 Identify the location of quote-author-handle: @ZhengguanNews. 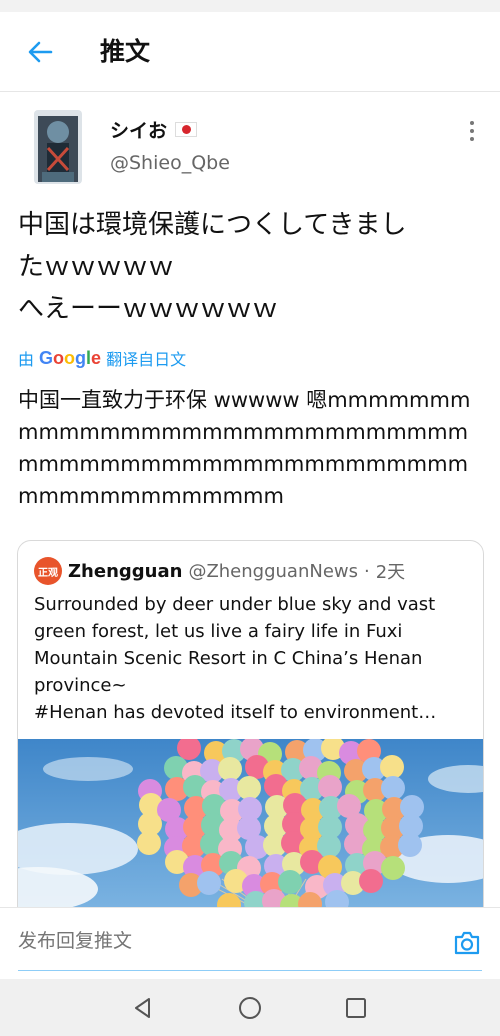
(273, 571).